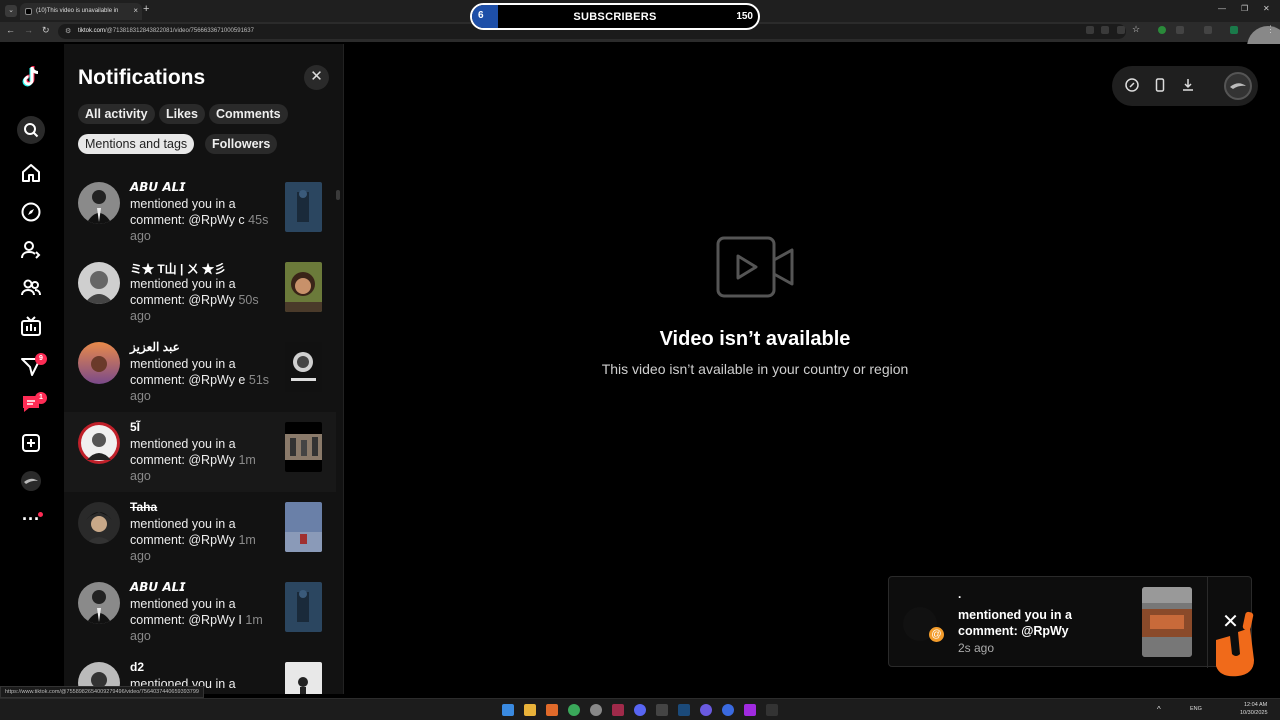 Image resolution: width=1280 pixels, height=720 pixels. What do you see at coordinates (31, 130) in the screenshot?
I see `search-icon` at bounding box center [31, 130].